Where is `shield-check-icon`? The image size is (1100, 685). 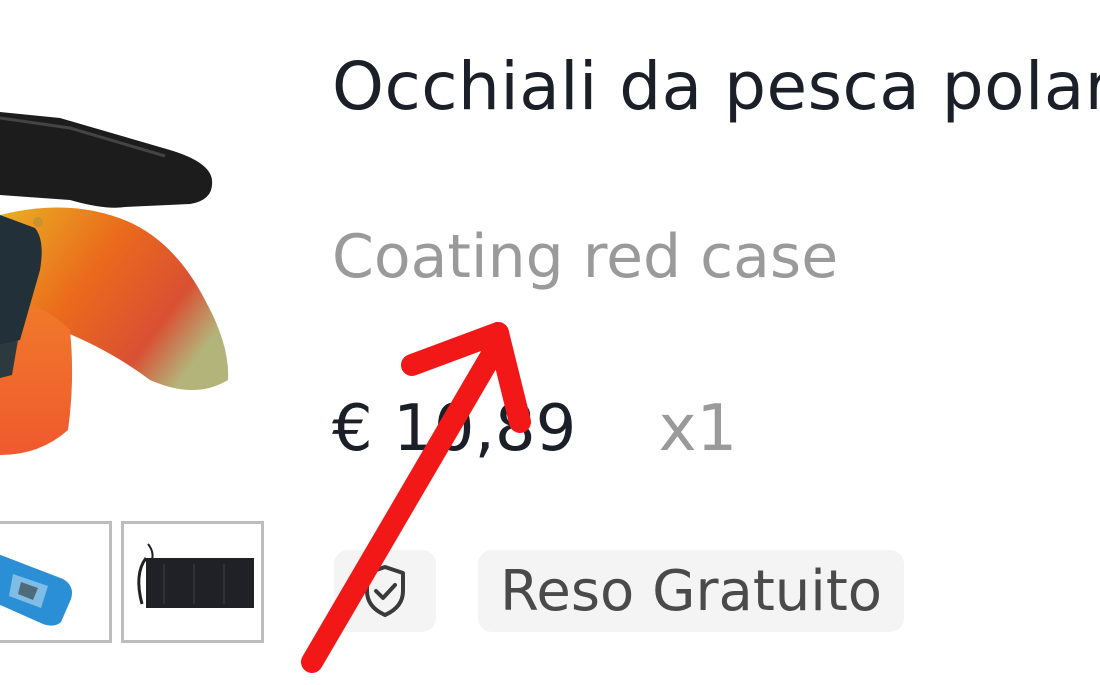
shield-check-icon is located at coordinates (385, 591).